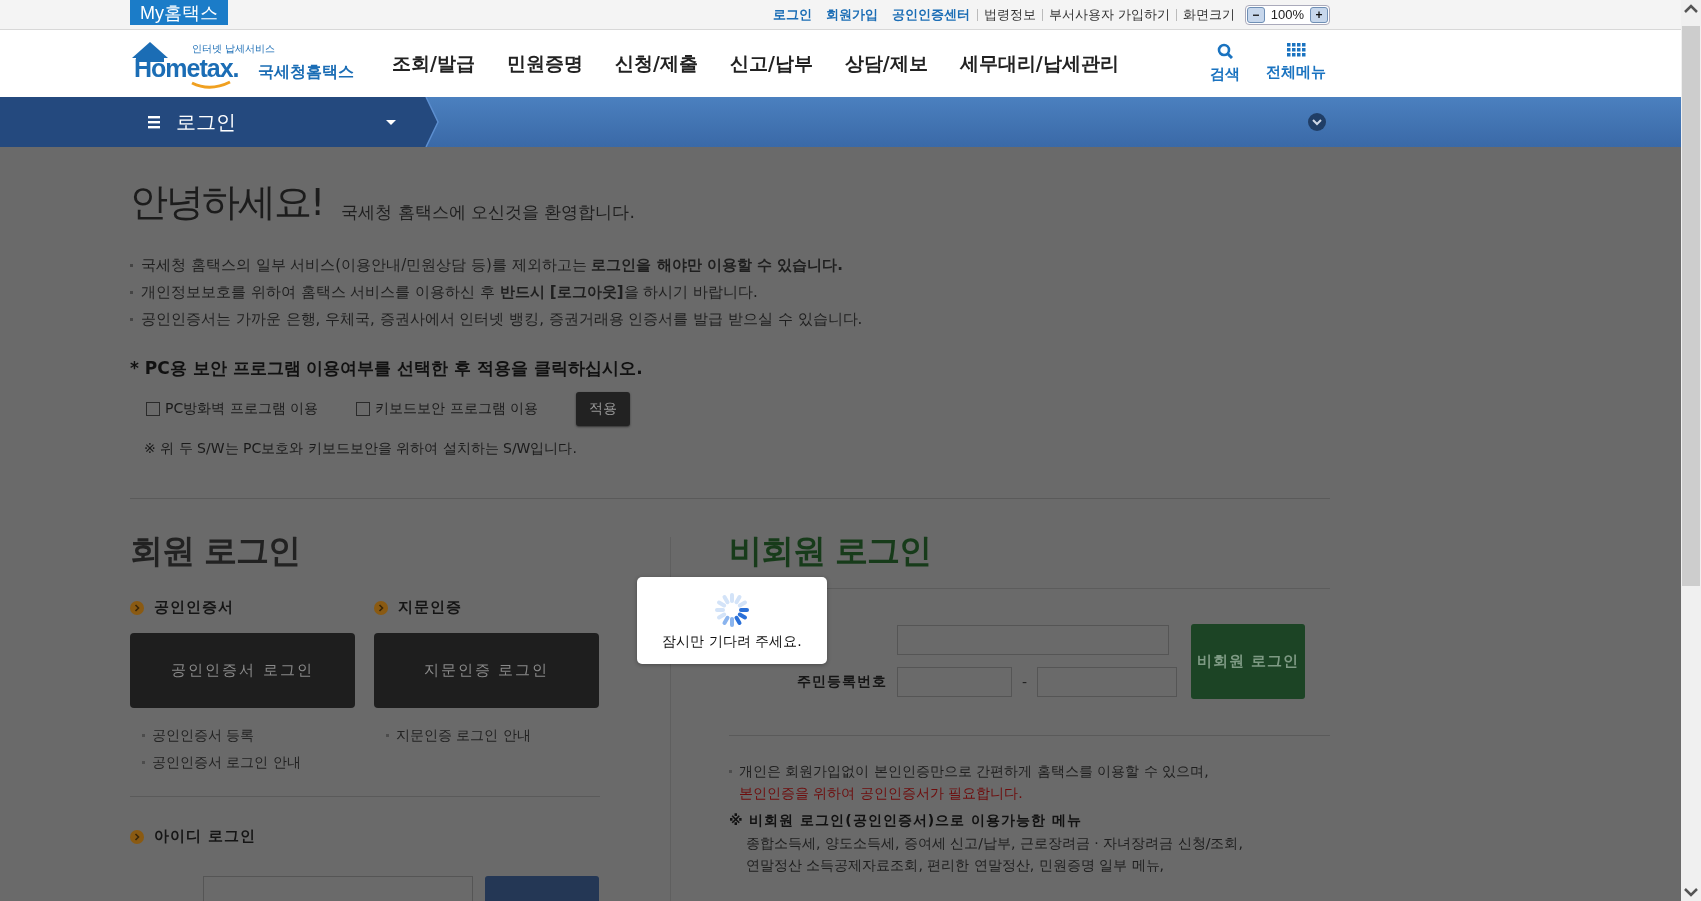  I want to click on notice-text: 개인정보보호를 위하여 홈택스 서비스를 이용하신 후 반드시 [로그아웃]을 하시기 바랍니다., so click(730, 292).